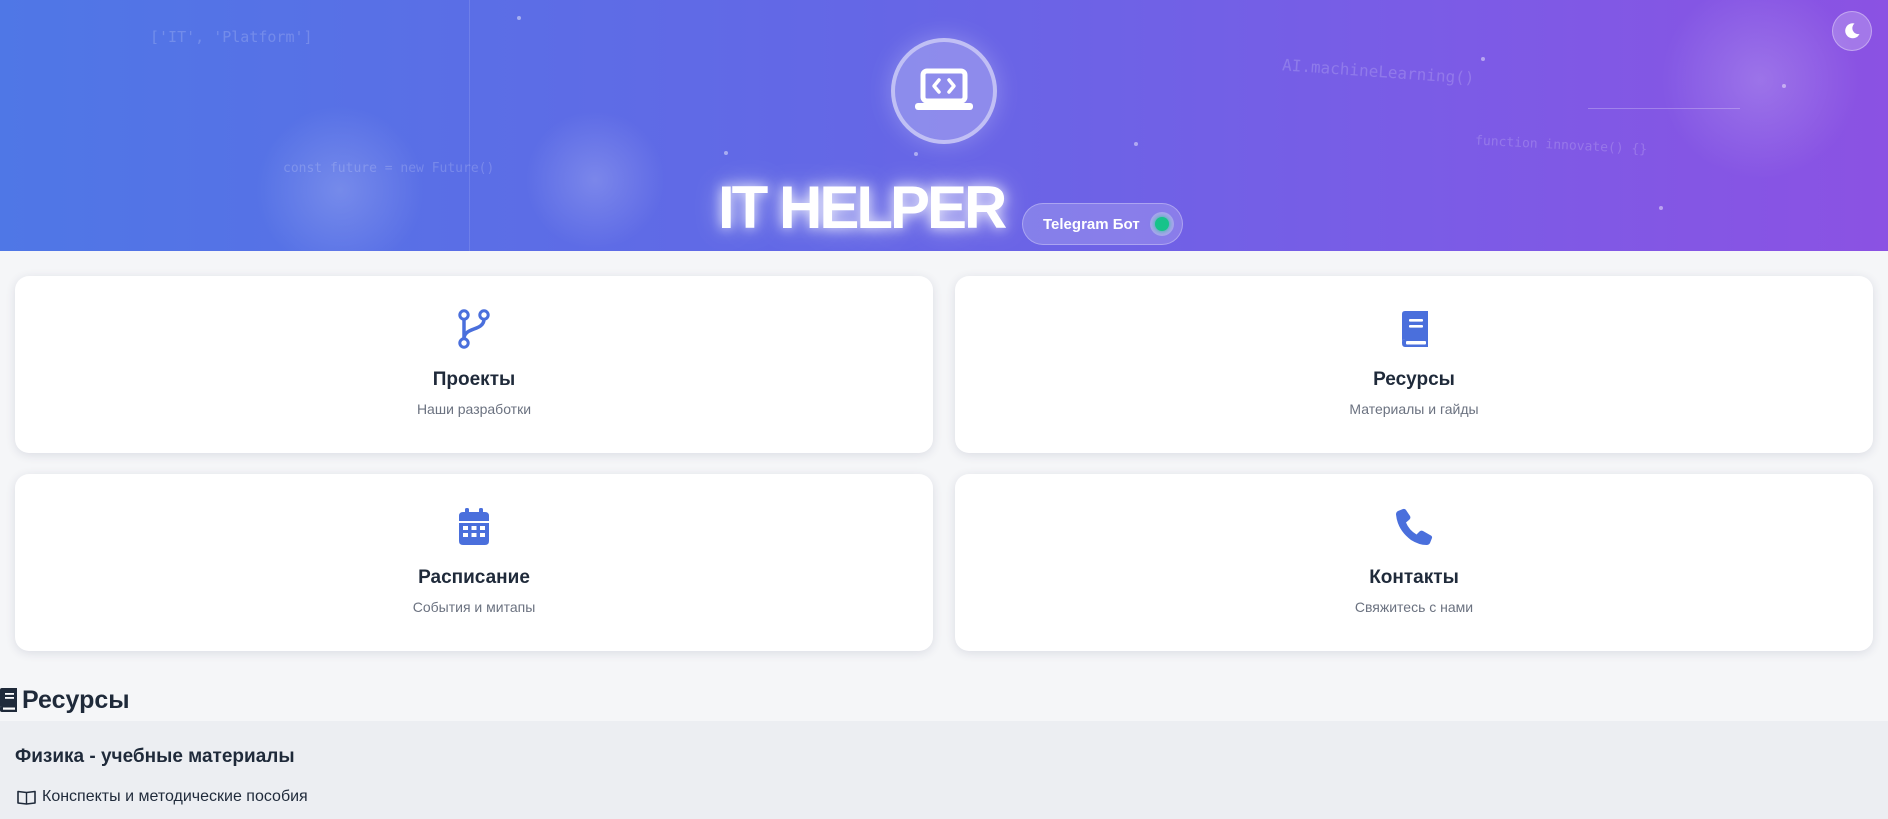 The width and height of the screenshot is (1888, 819). What do you see at coordinates (1414, 379) in the screenshot?
I see `card-title: Ресурсы` at bounding box center [1414, 379].